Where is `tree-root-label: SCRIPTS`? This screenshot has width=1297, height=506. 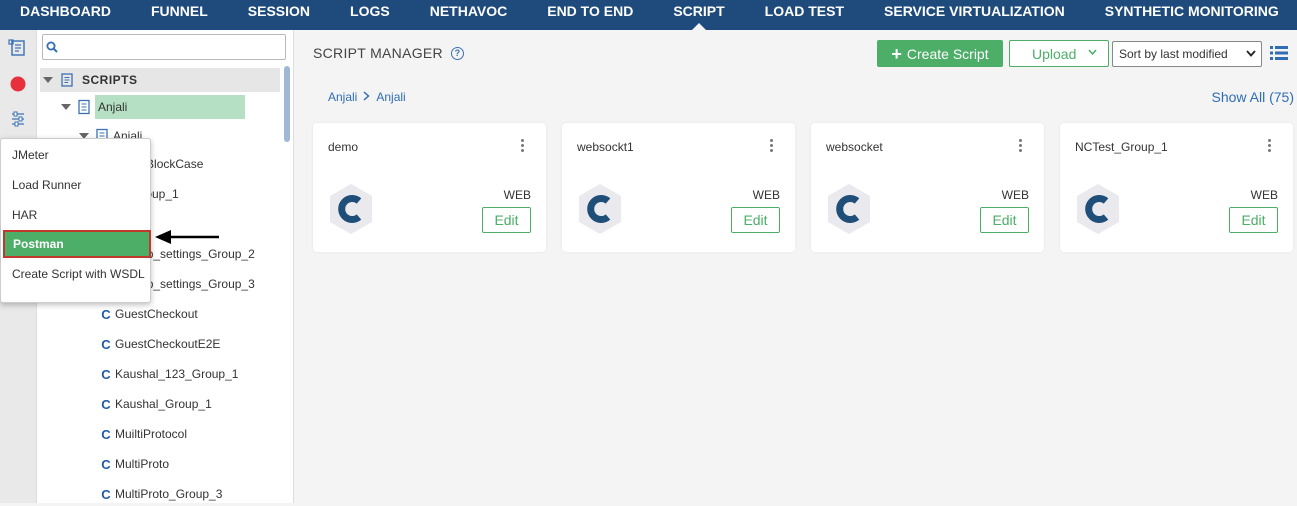
tree-root-label: SCRIPTS is located at coordinates (110, 80).